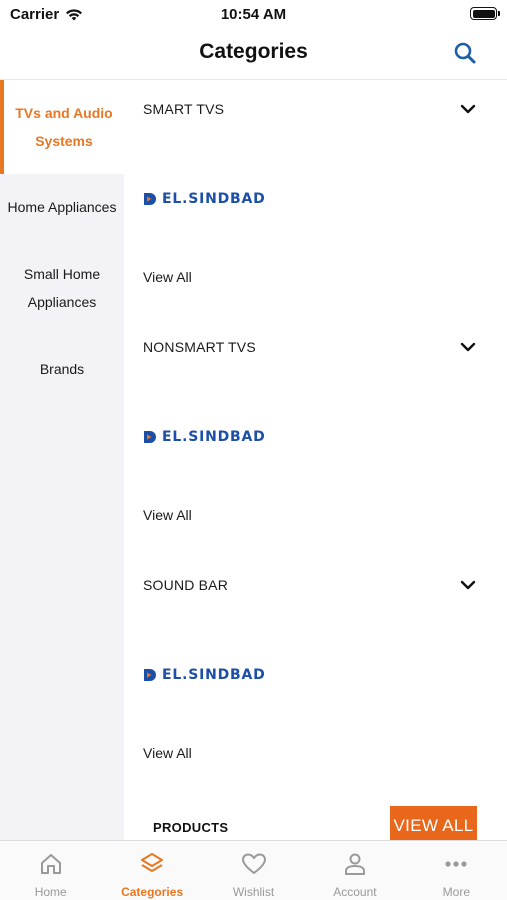 The width and height of the screenshot is (507, 900). Describe the element at coordinates (456, 870) in the screenshot. I see `tab-more: More` at that location.